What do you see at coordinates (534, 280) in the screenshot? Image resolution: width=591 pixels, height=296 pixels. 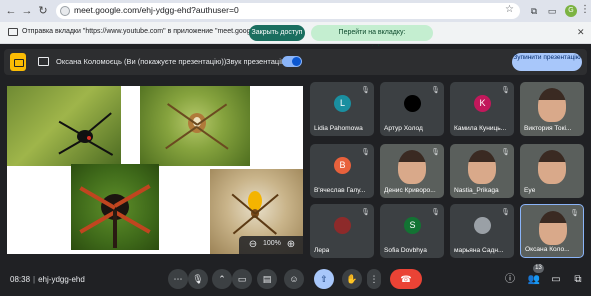 I see `people-icon: 👥` at bounding box center [534, 280].